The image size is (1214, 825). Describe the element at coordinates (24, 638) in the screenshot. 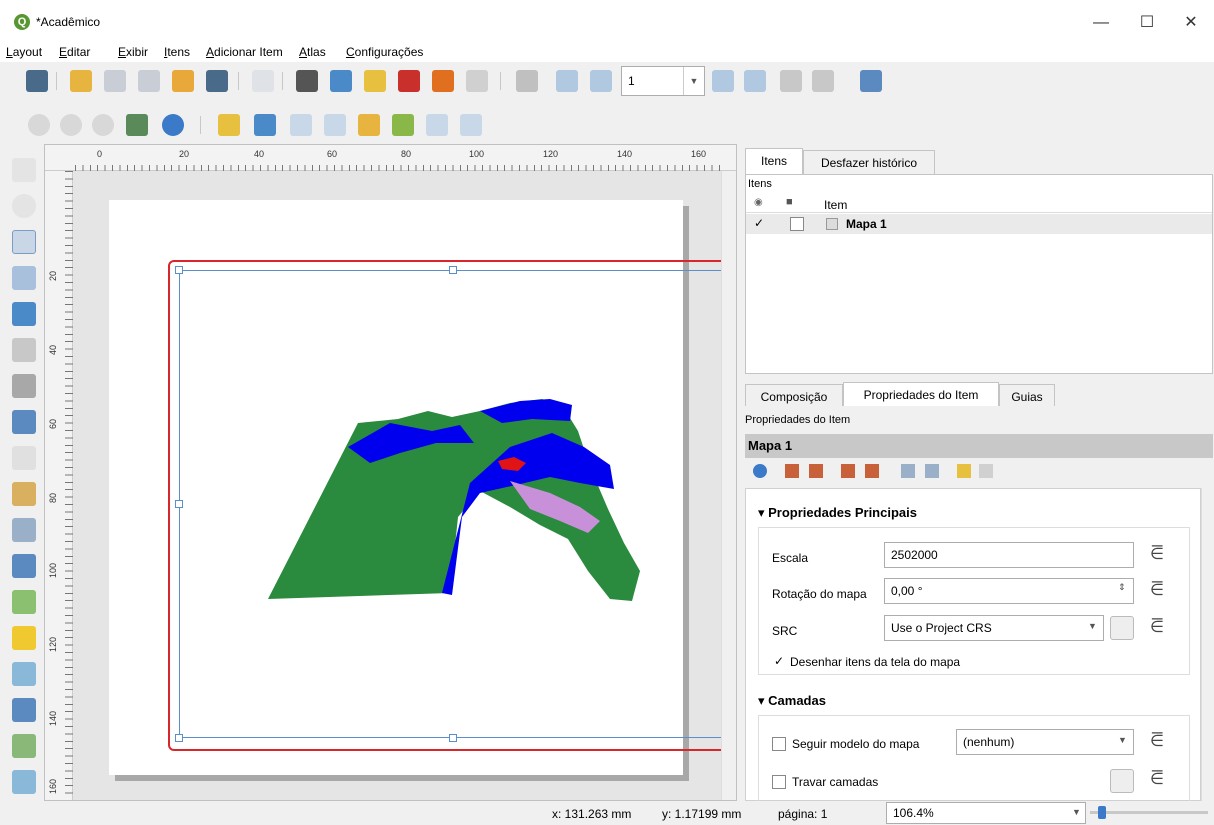

I see `add-marker-icon` at that location.